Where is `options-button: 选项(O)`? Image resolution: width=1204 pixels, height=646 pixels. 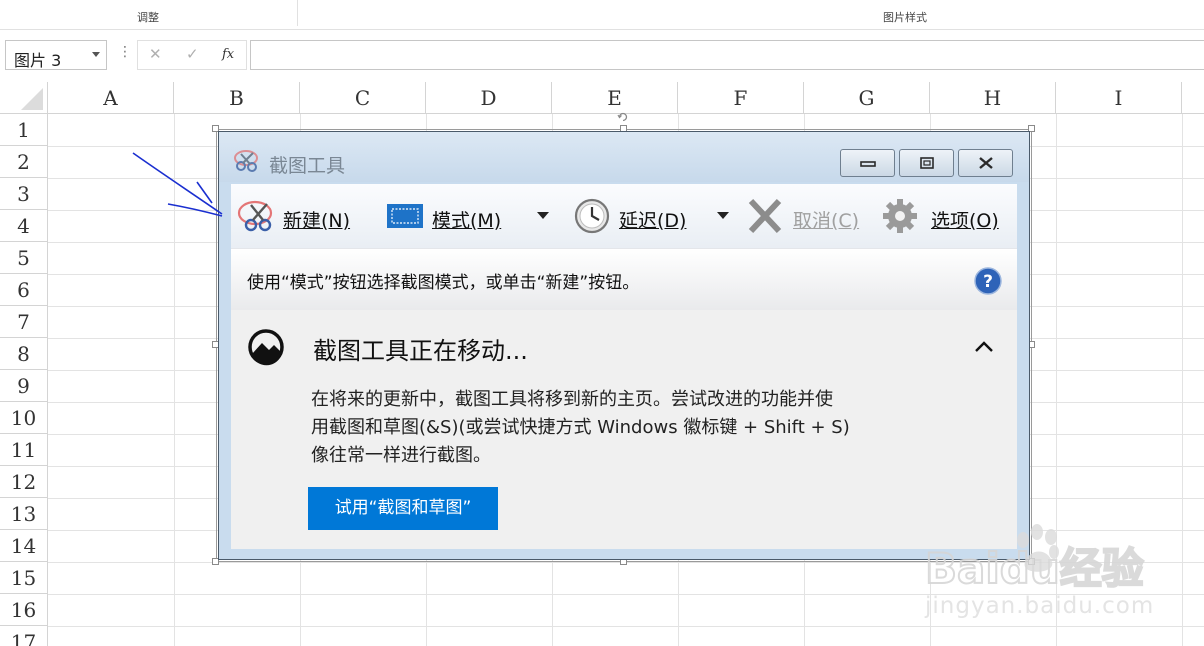
options-button: 选项(O) is located at coordinates (944, 216).